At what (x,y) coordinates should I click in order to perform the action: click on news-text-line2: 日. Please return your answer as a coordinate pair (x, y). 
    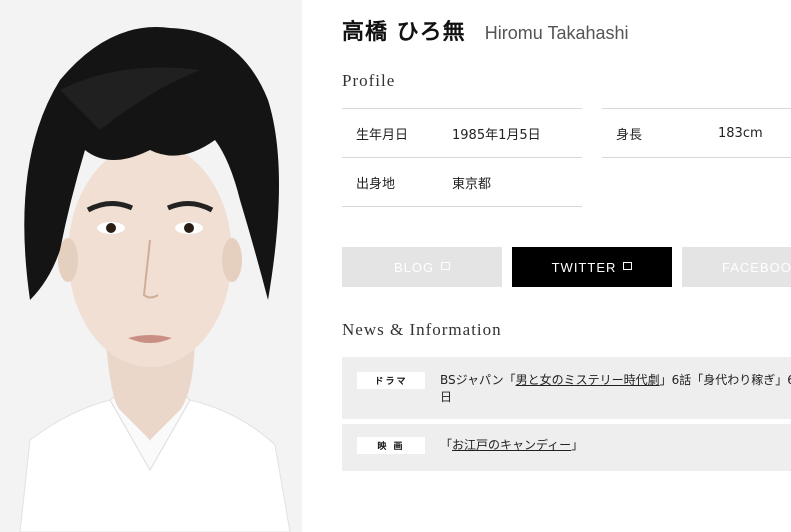
    Looking at the image, I should click on (446, 397).